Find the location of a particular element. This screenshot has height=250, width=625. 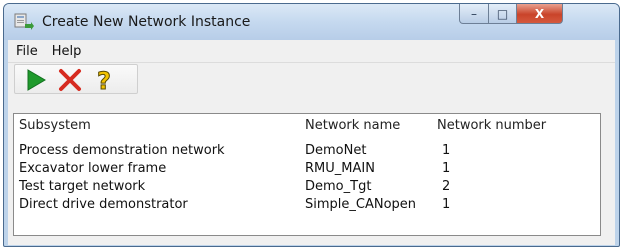

cell-network-number: 2 is located at coordinates (446, 186).